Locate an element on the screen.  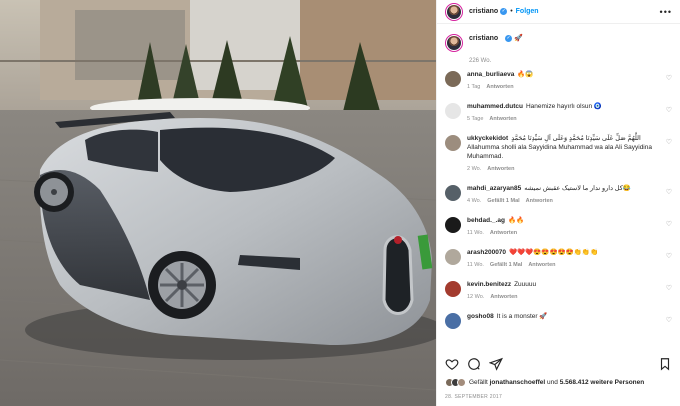
post-date: 28. SEPTEMBER 2017 is located at coordinates (473, 397).